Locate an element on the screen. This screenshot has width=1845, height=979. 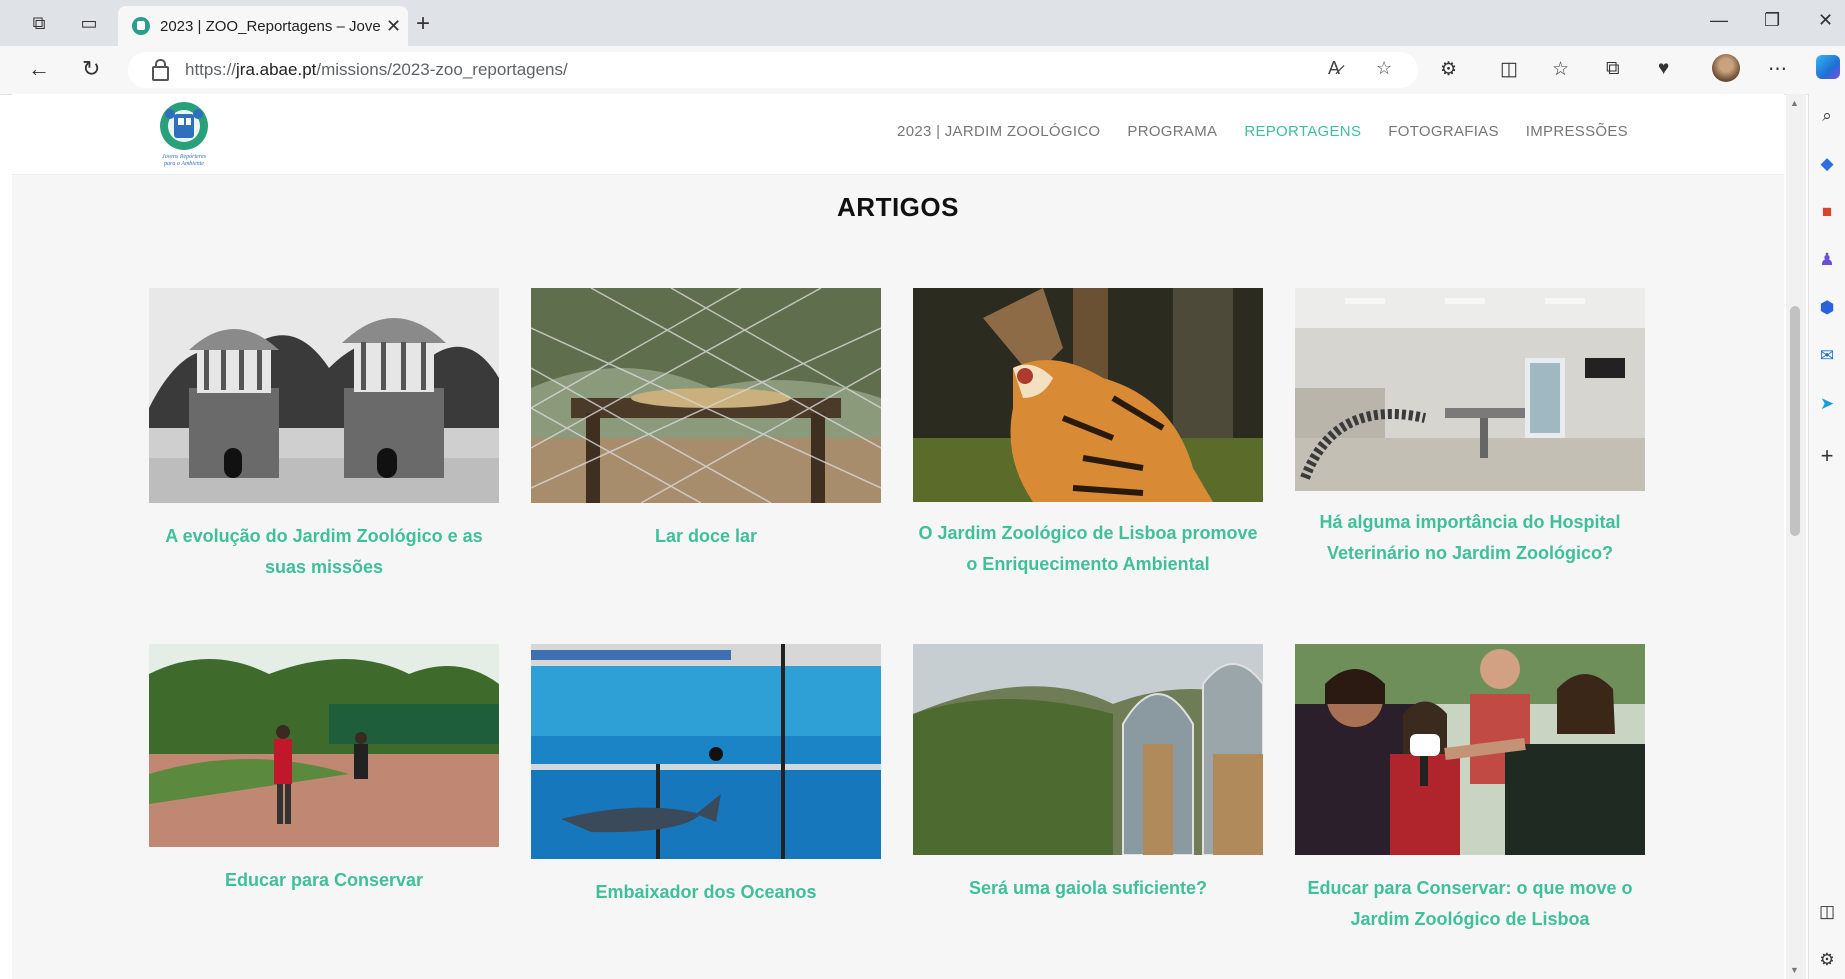
article-title: Lar doce lar is located at coordinates (706, 536).